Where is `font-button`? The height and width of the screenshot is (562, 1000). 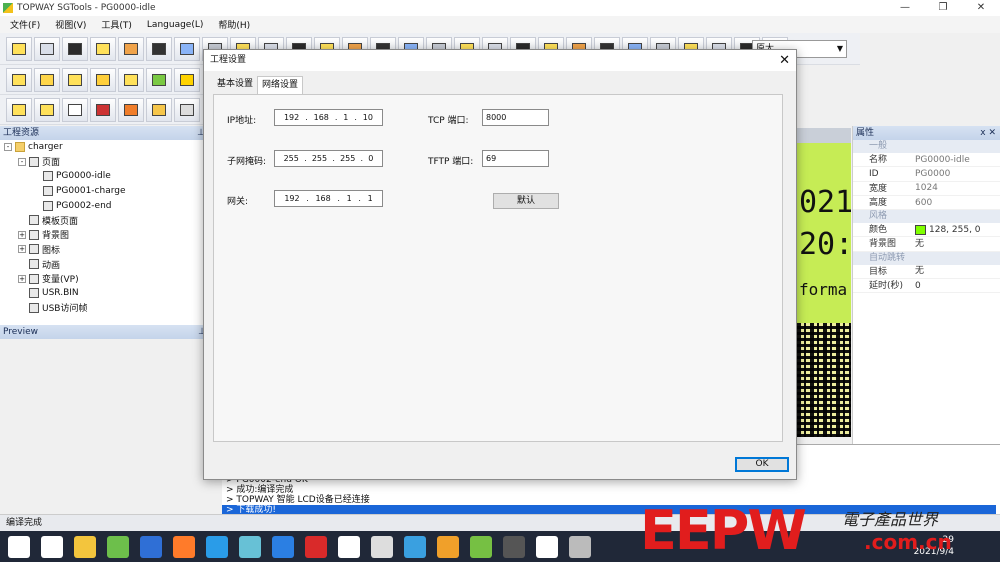
font-button is located at coordinates (159, 48).